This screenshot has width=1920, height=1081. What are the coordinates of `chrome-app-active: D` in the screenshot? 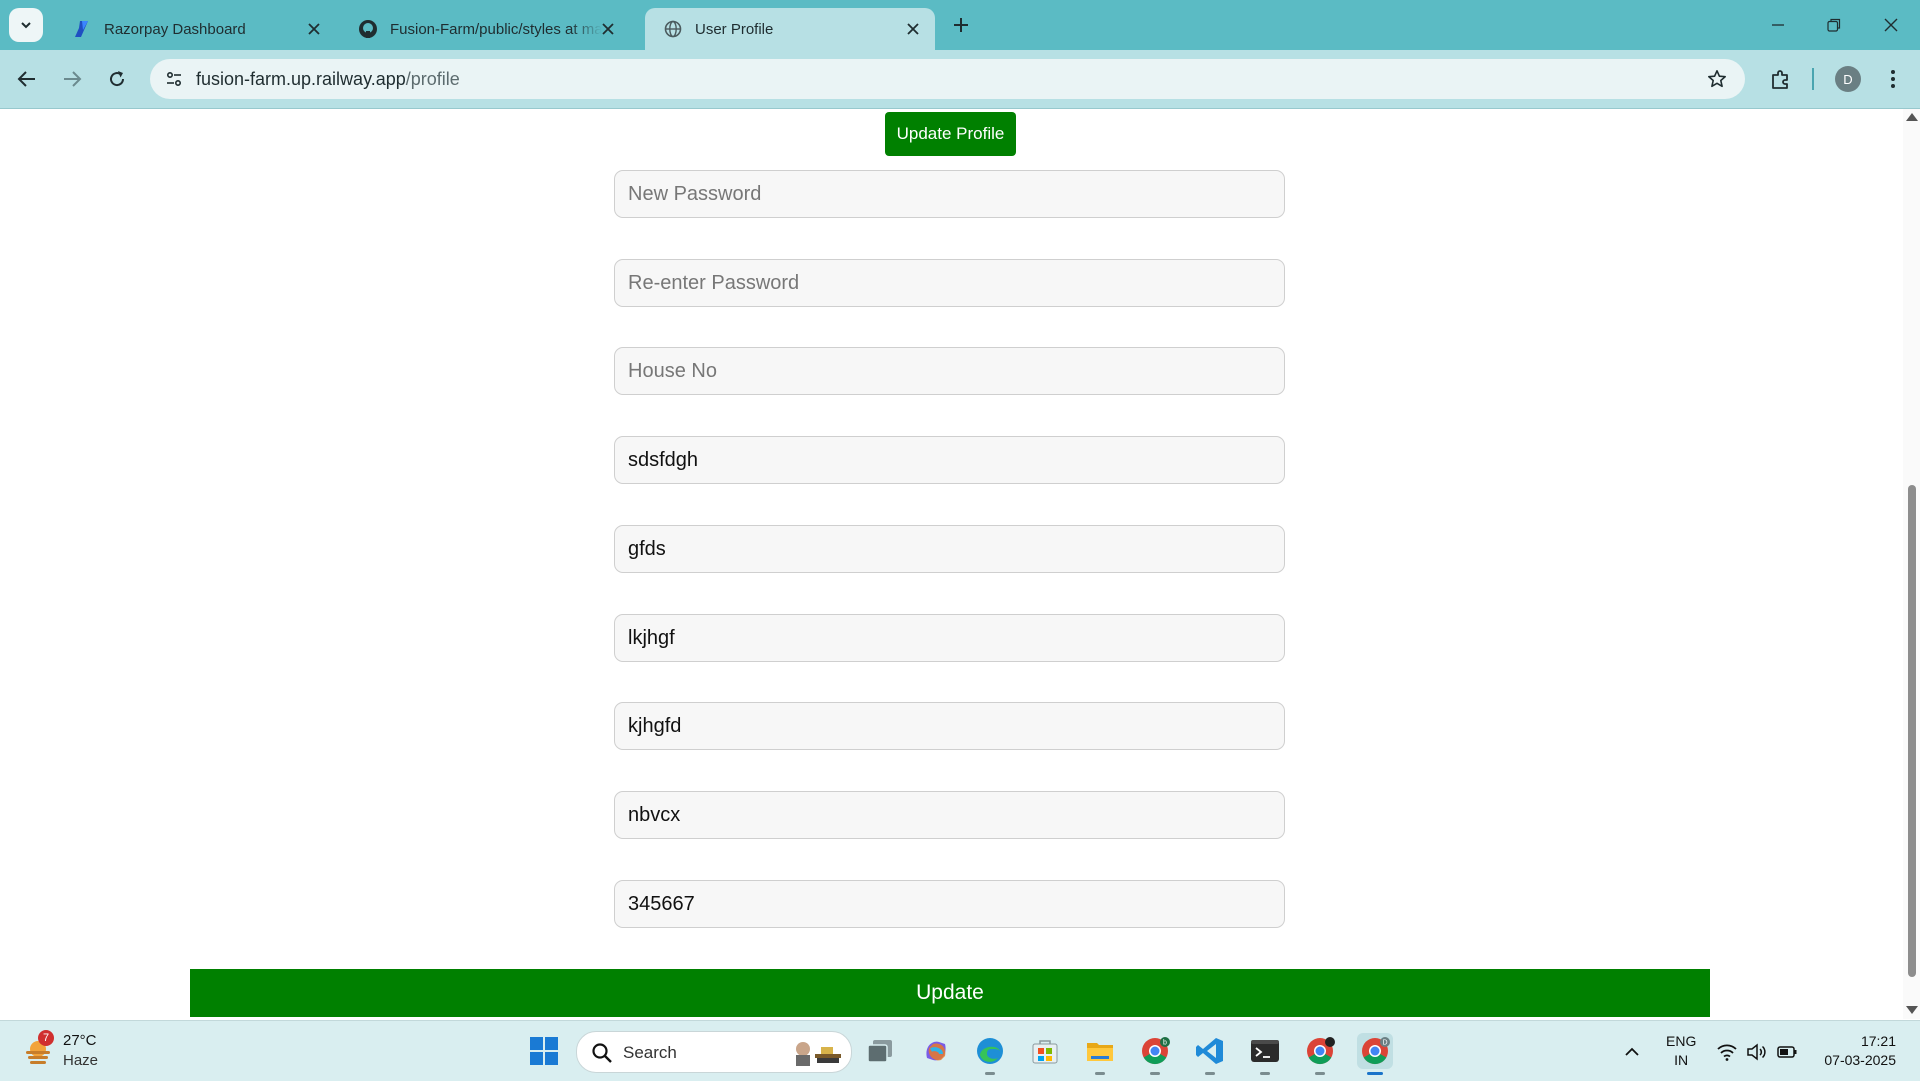 It's located at (1375, 1054).